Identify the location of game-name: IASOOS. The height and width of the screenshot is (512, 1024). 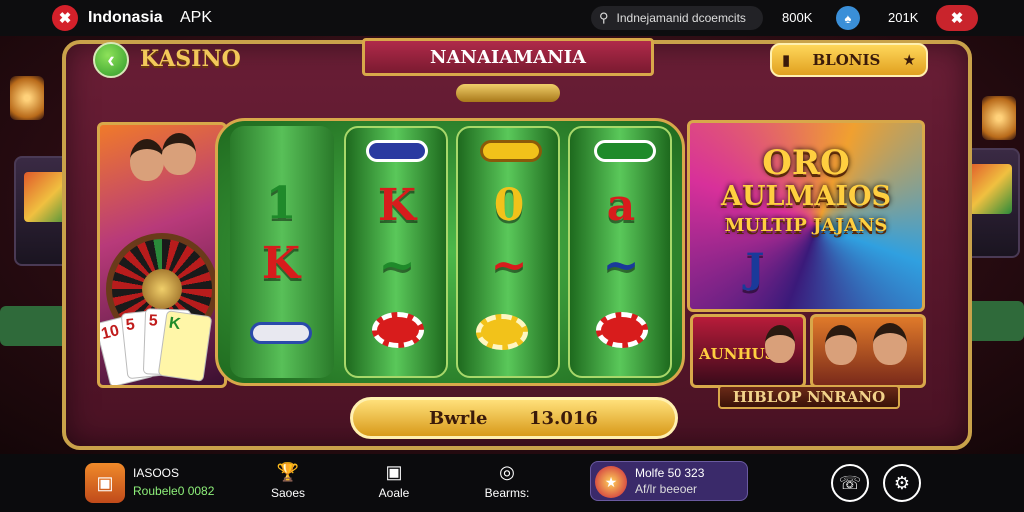
(156, 473).